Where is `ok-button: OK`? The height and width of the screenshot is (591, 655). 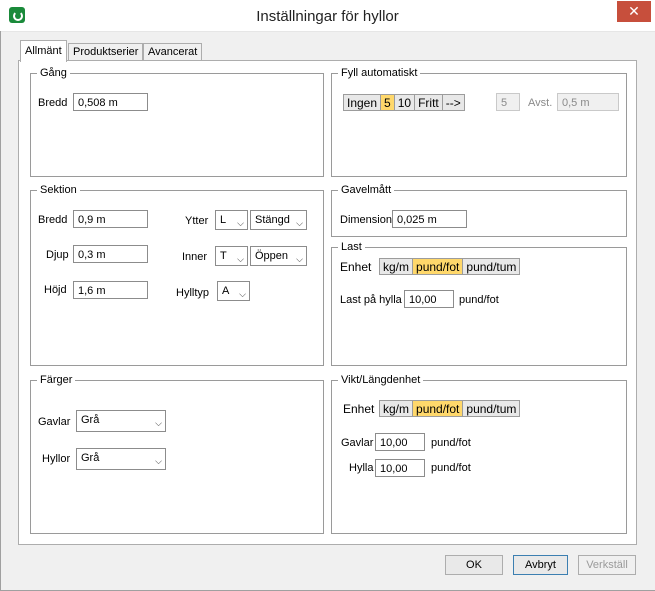 ok-button: OK is located at coordinates (474, 565).